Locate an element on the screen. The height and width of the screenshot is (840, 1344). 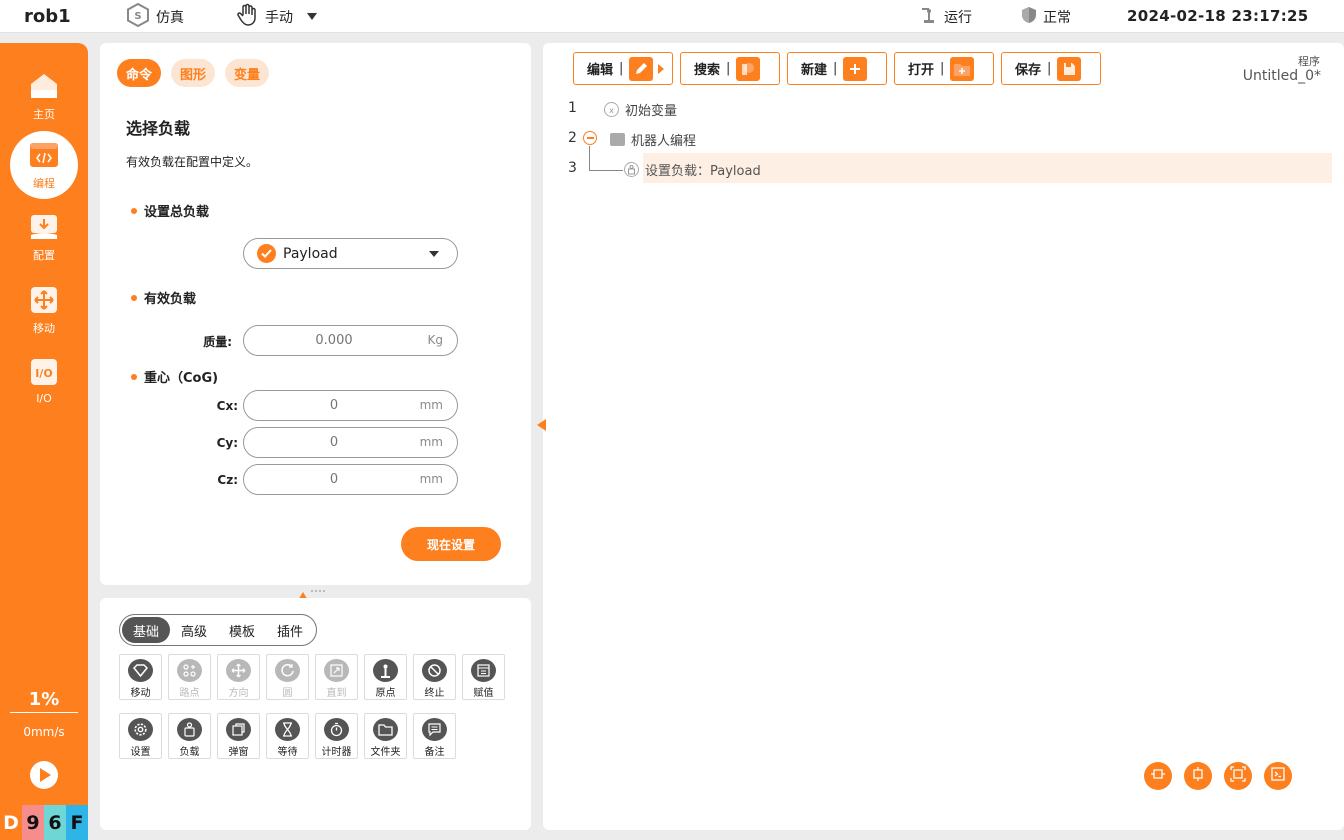
mass-label: 质量: is located at coordinates (217, 342).